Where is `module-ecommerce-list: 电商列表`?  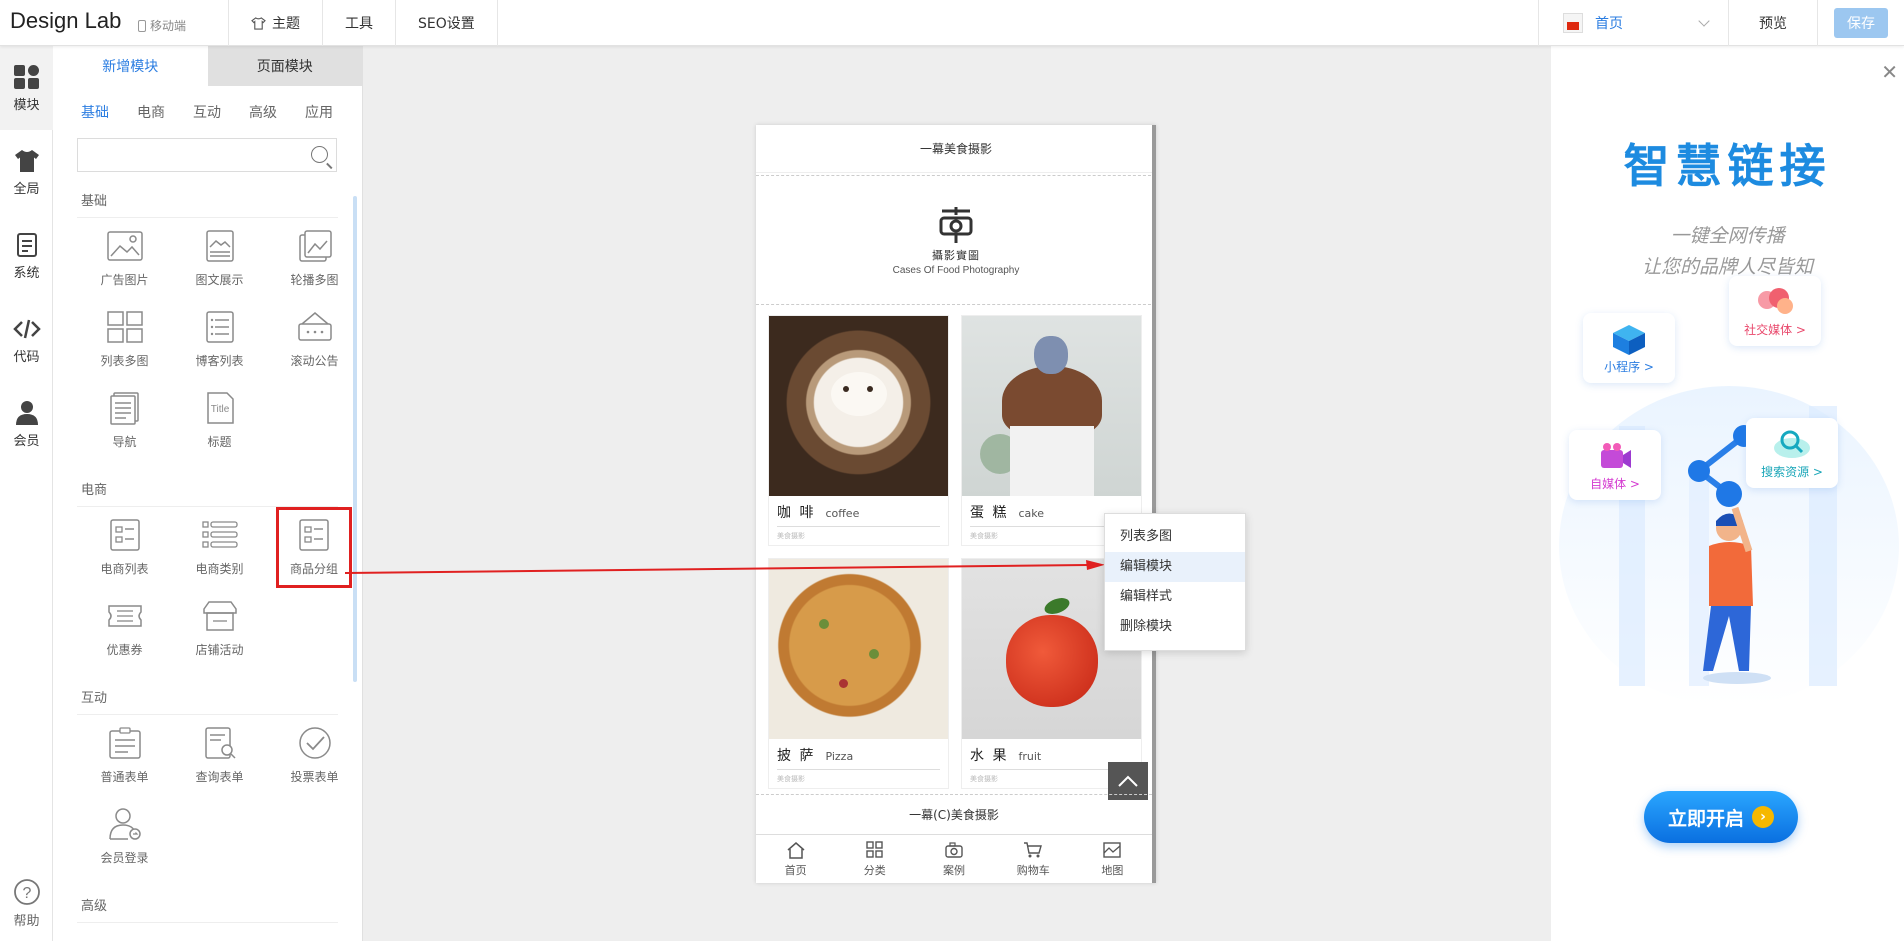 module-ecommerce-list: 电商列表 is located at coordinates (124, 547).